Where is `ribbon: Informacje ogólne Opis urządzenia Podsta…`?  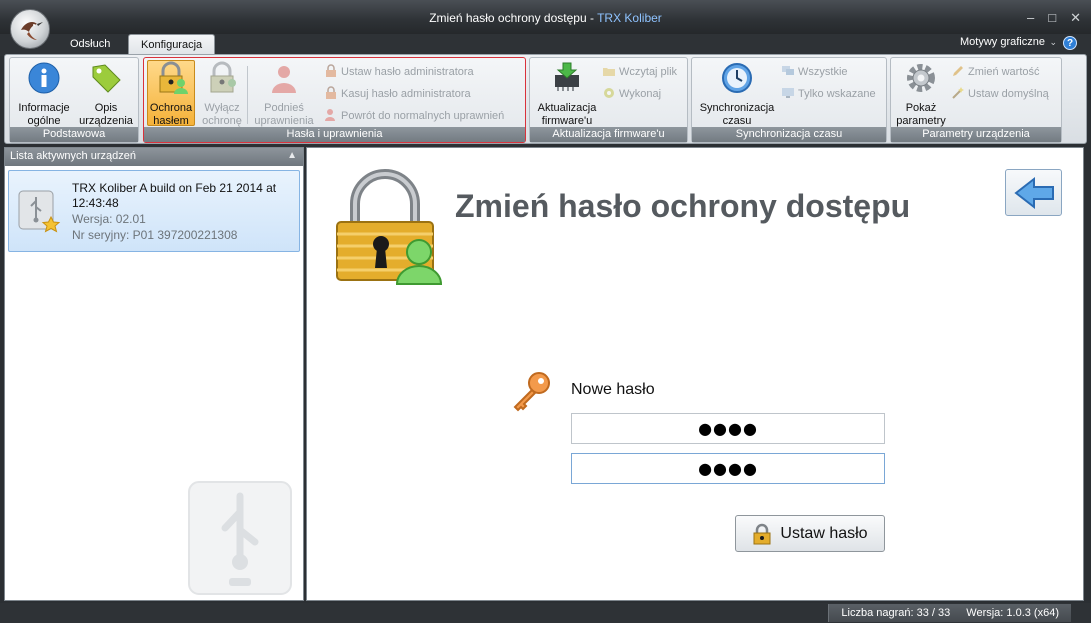
ribbon: Informacje ogólne Opis urządzenia Podsta… is located at coordinates (545, 99).